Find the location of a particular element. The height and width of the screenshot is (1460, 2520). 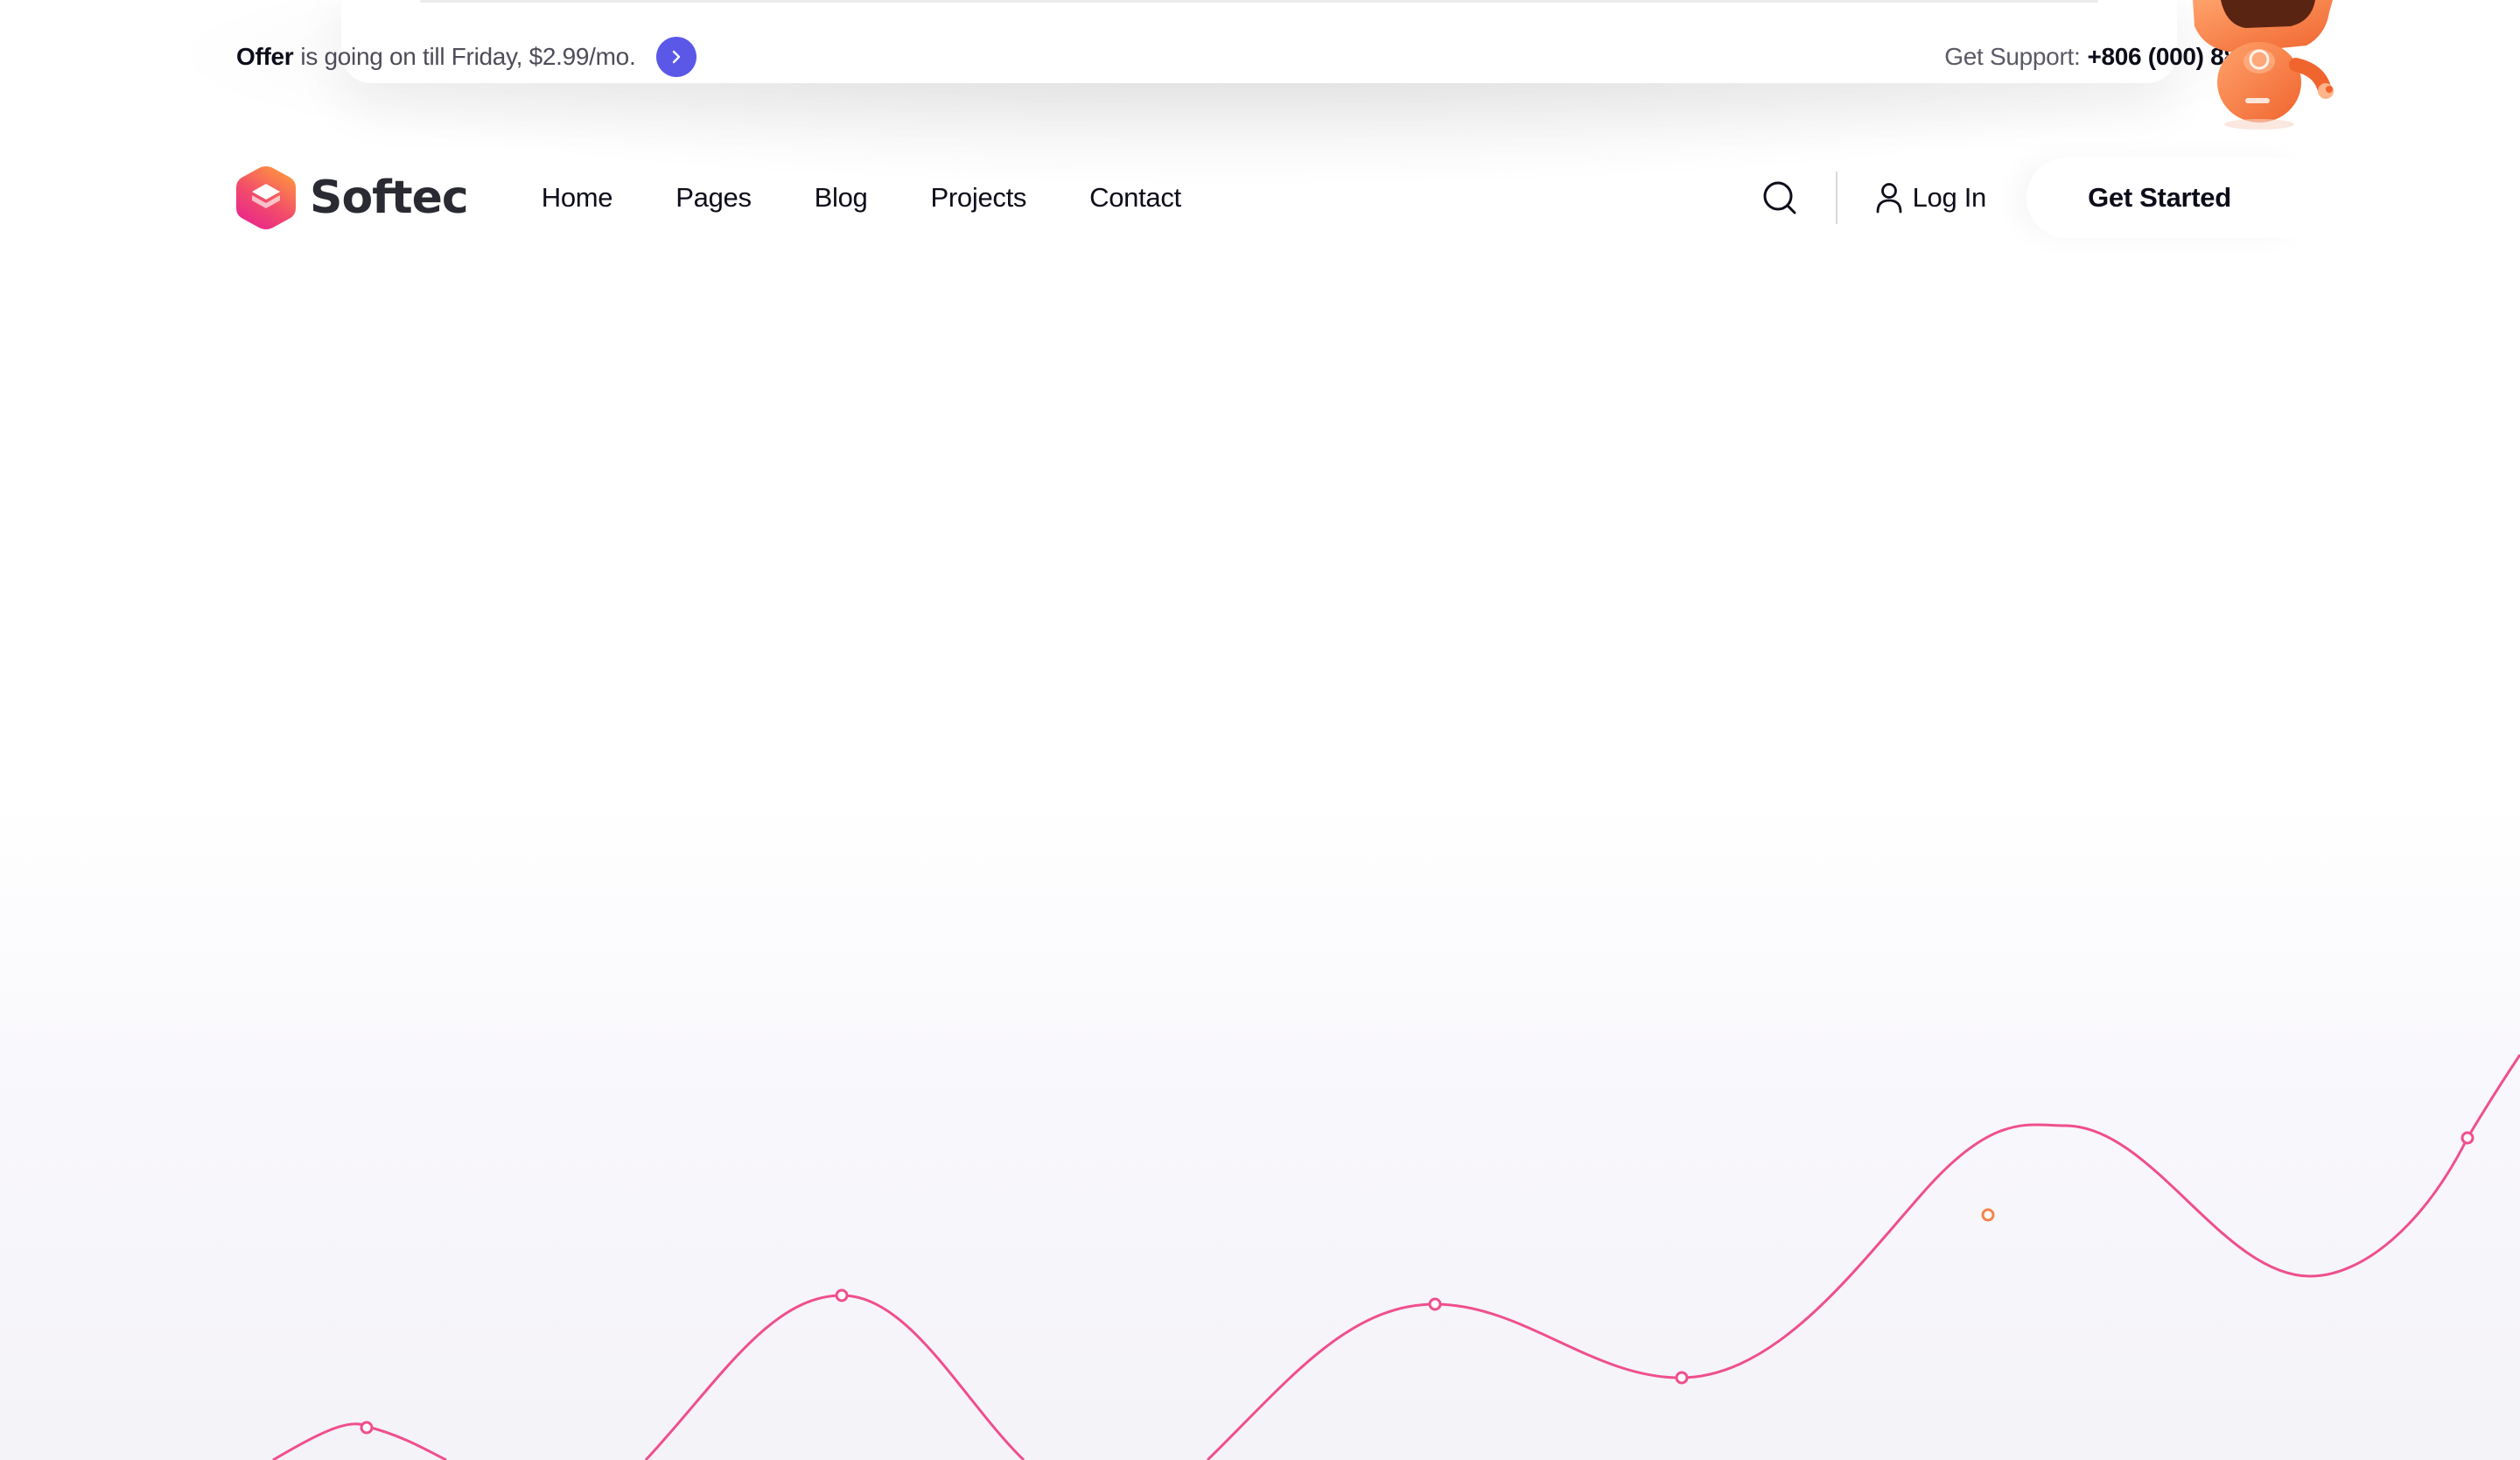

login-button: Log In is located at coordinates (1931, 198).